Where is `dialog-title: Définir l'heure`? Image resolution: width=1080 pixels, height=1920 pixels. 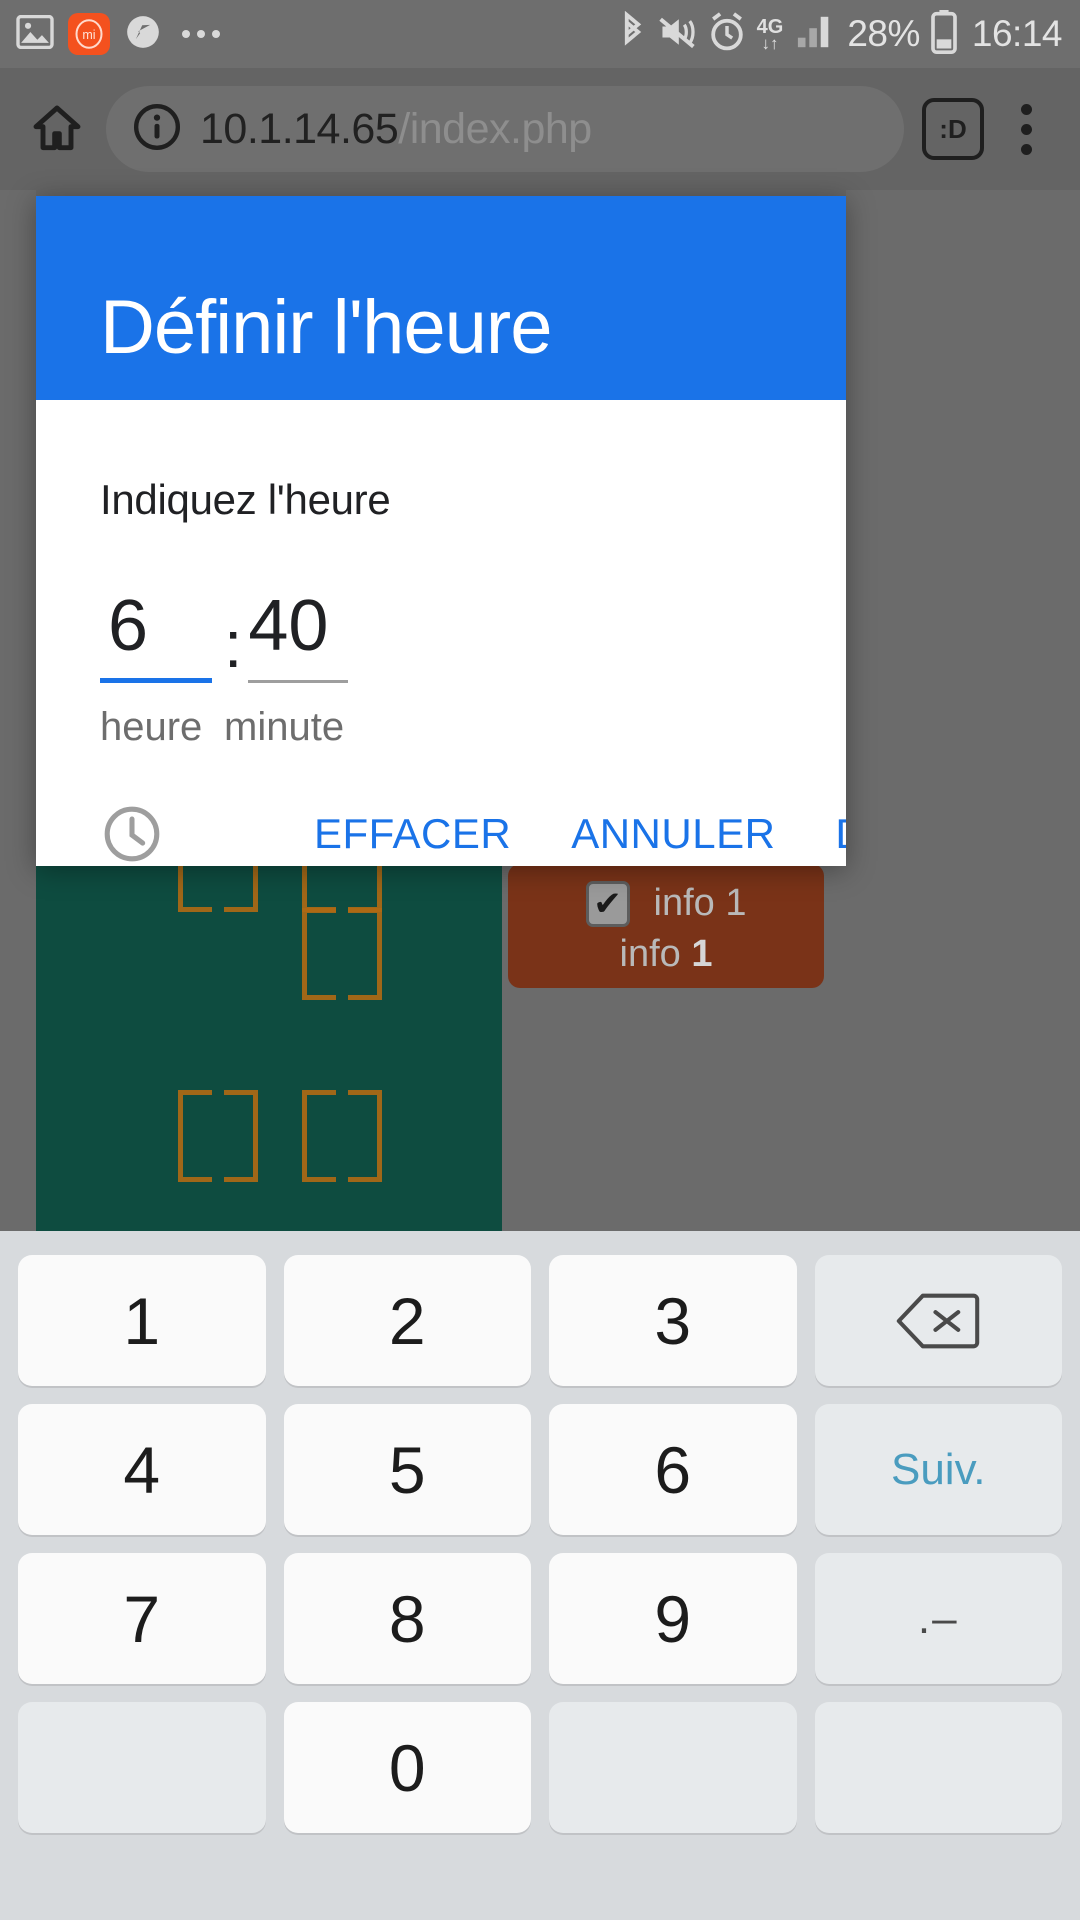 dialog-title: Définir l'heure is located at coordinates (326, 327).